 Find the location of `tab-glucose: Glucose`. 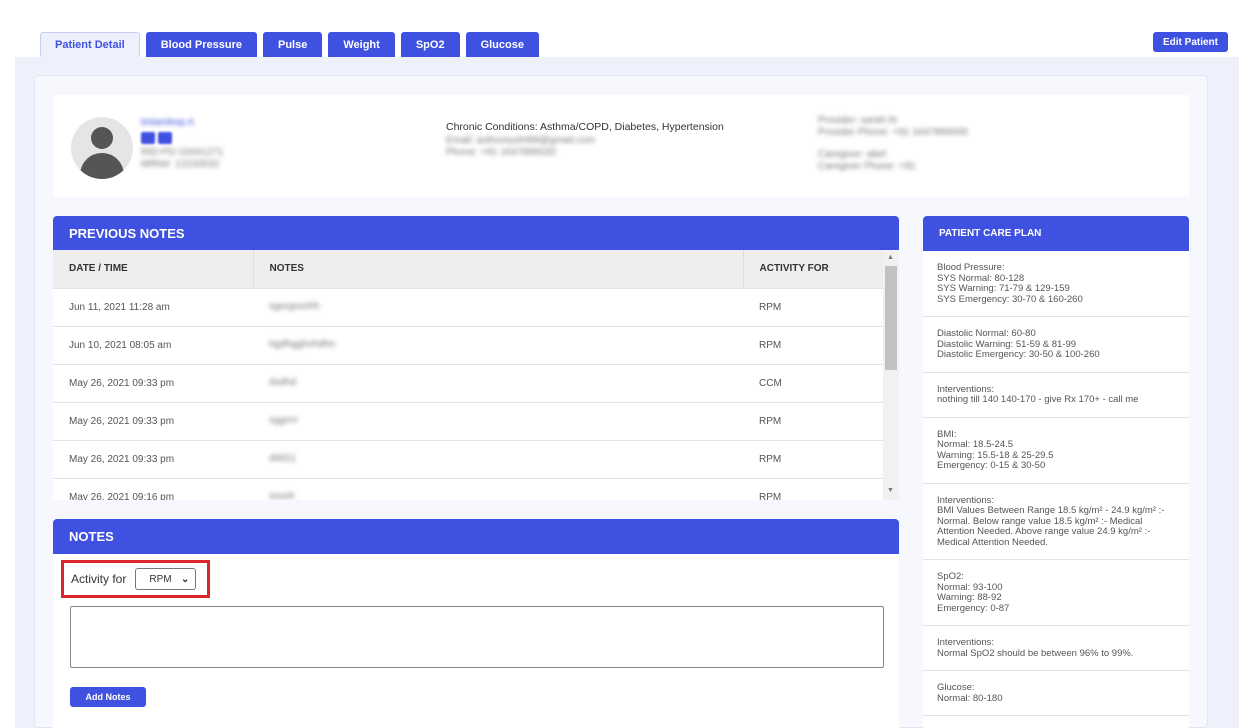

tab-glucose: Glucose is located at coordinates (502, 44).